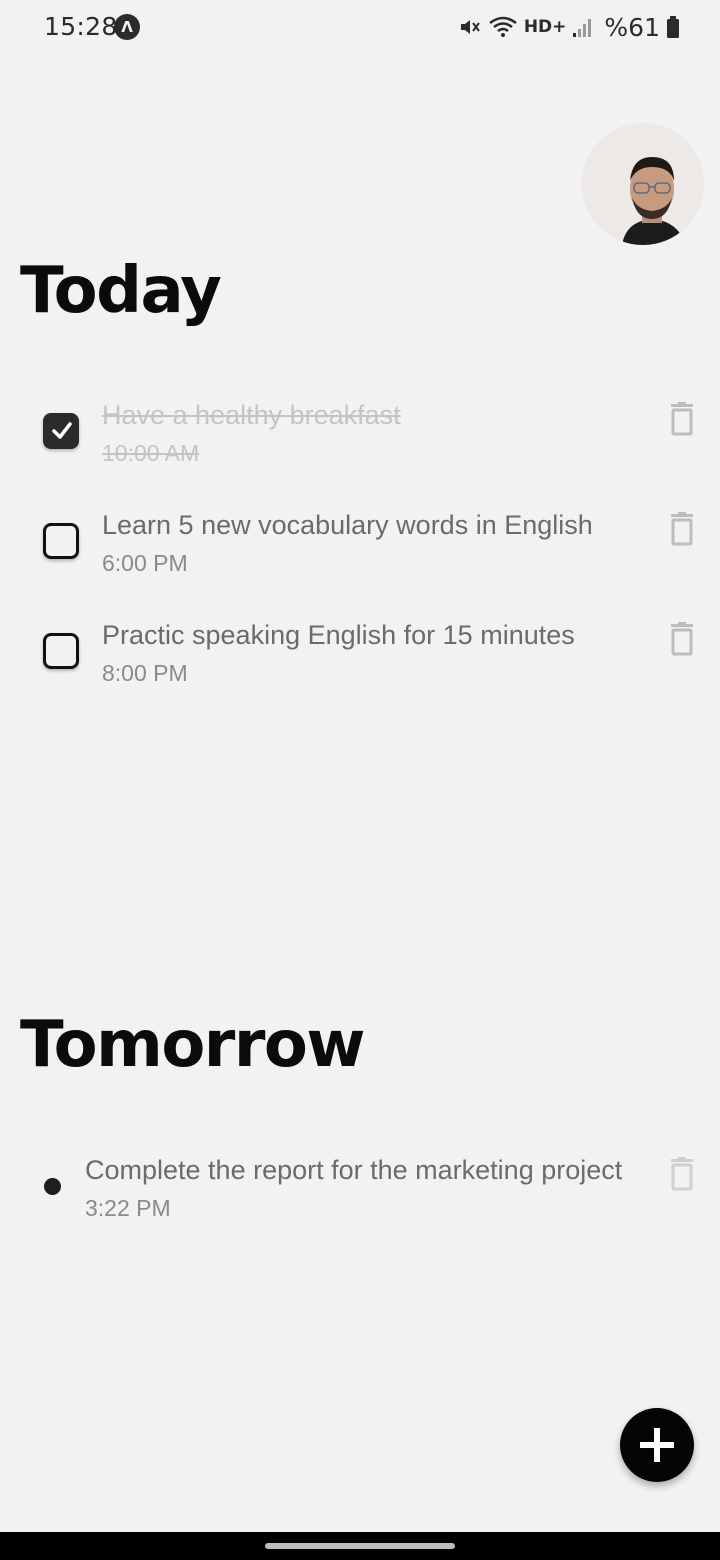 The image size is (720, 1560). I want to click on task-title: Have a healthy breakfast, so click(251, 415).